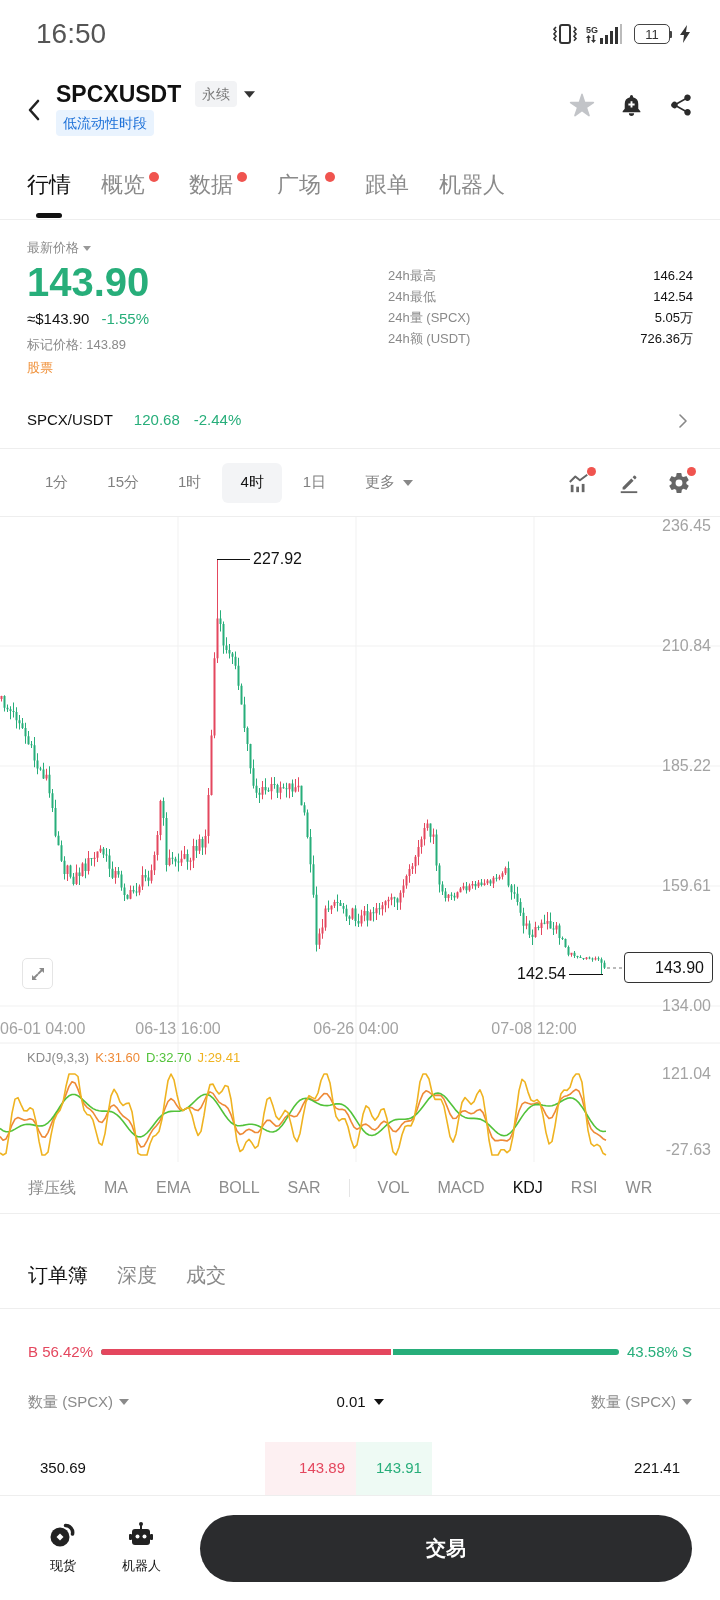 The width and height of the screenshot is (720, 1600). I want to click on stat-value: 146.24, so click(673, 275).